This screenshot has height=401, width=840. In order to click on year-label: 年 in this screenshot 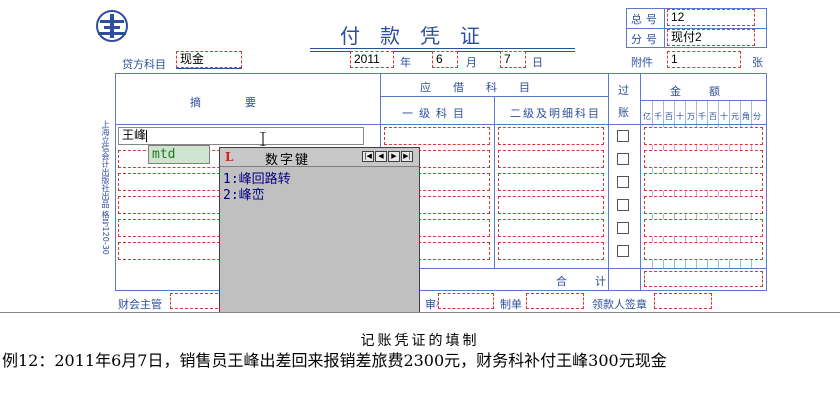, I will do `click(405, 62)`.